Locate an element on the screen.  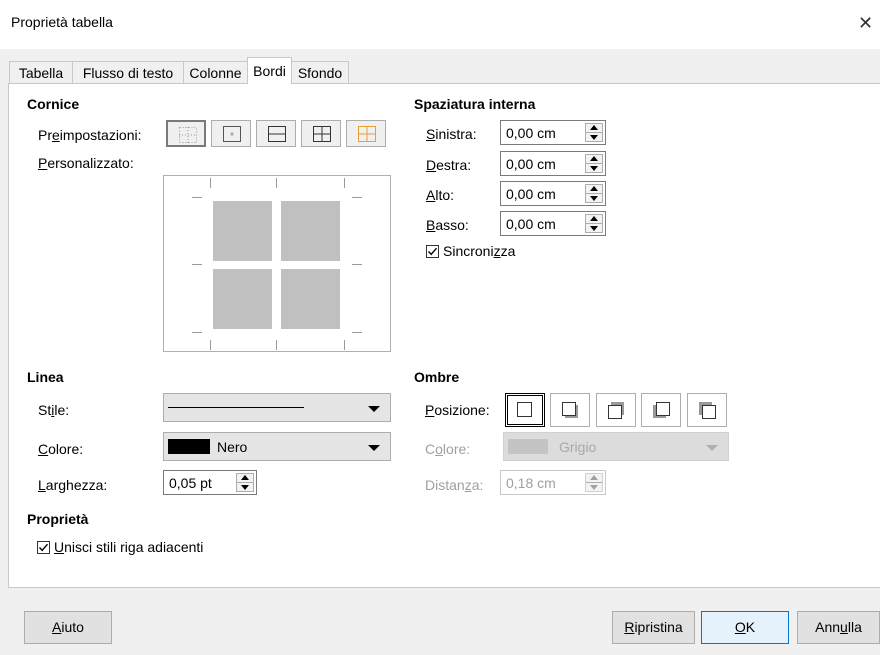
shadow-none-button is located at coordinates (525, 410).